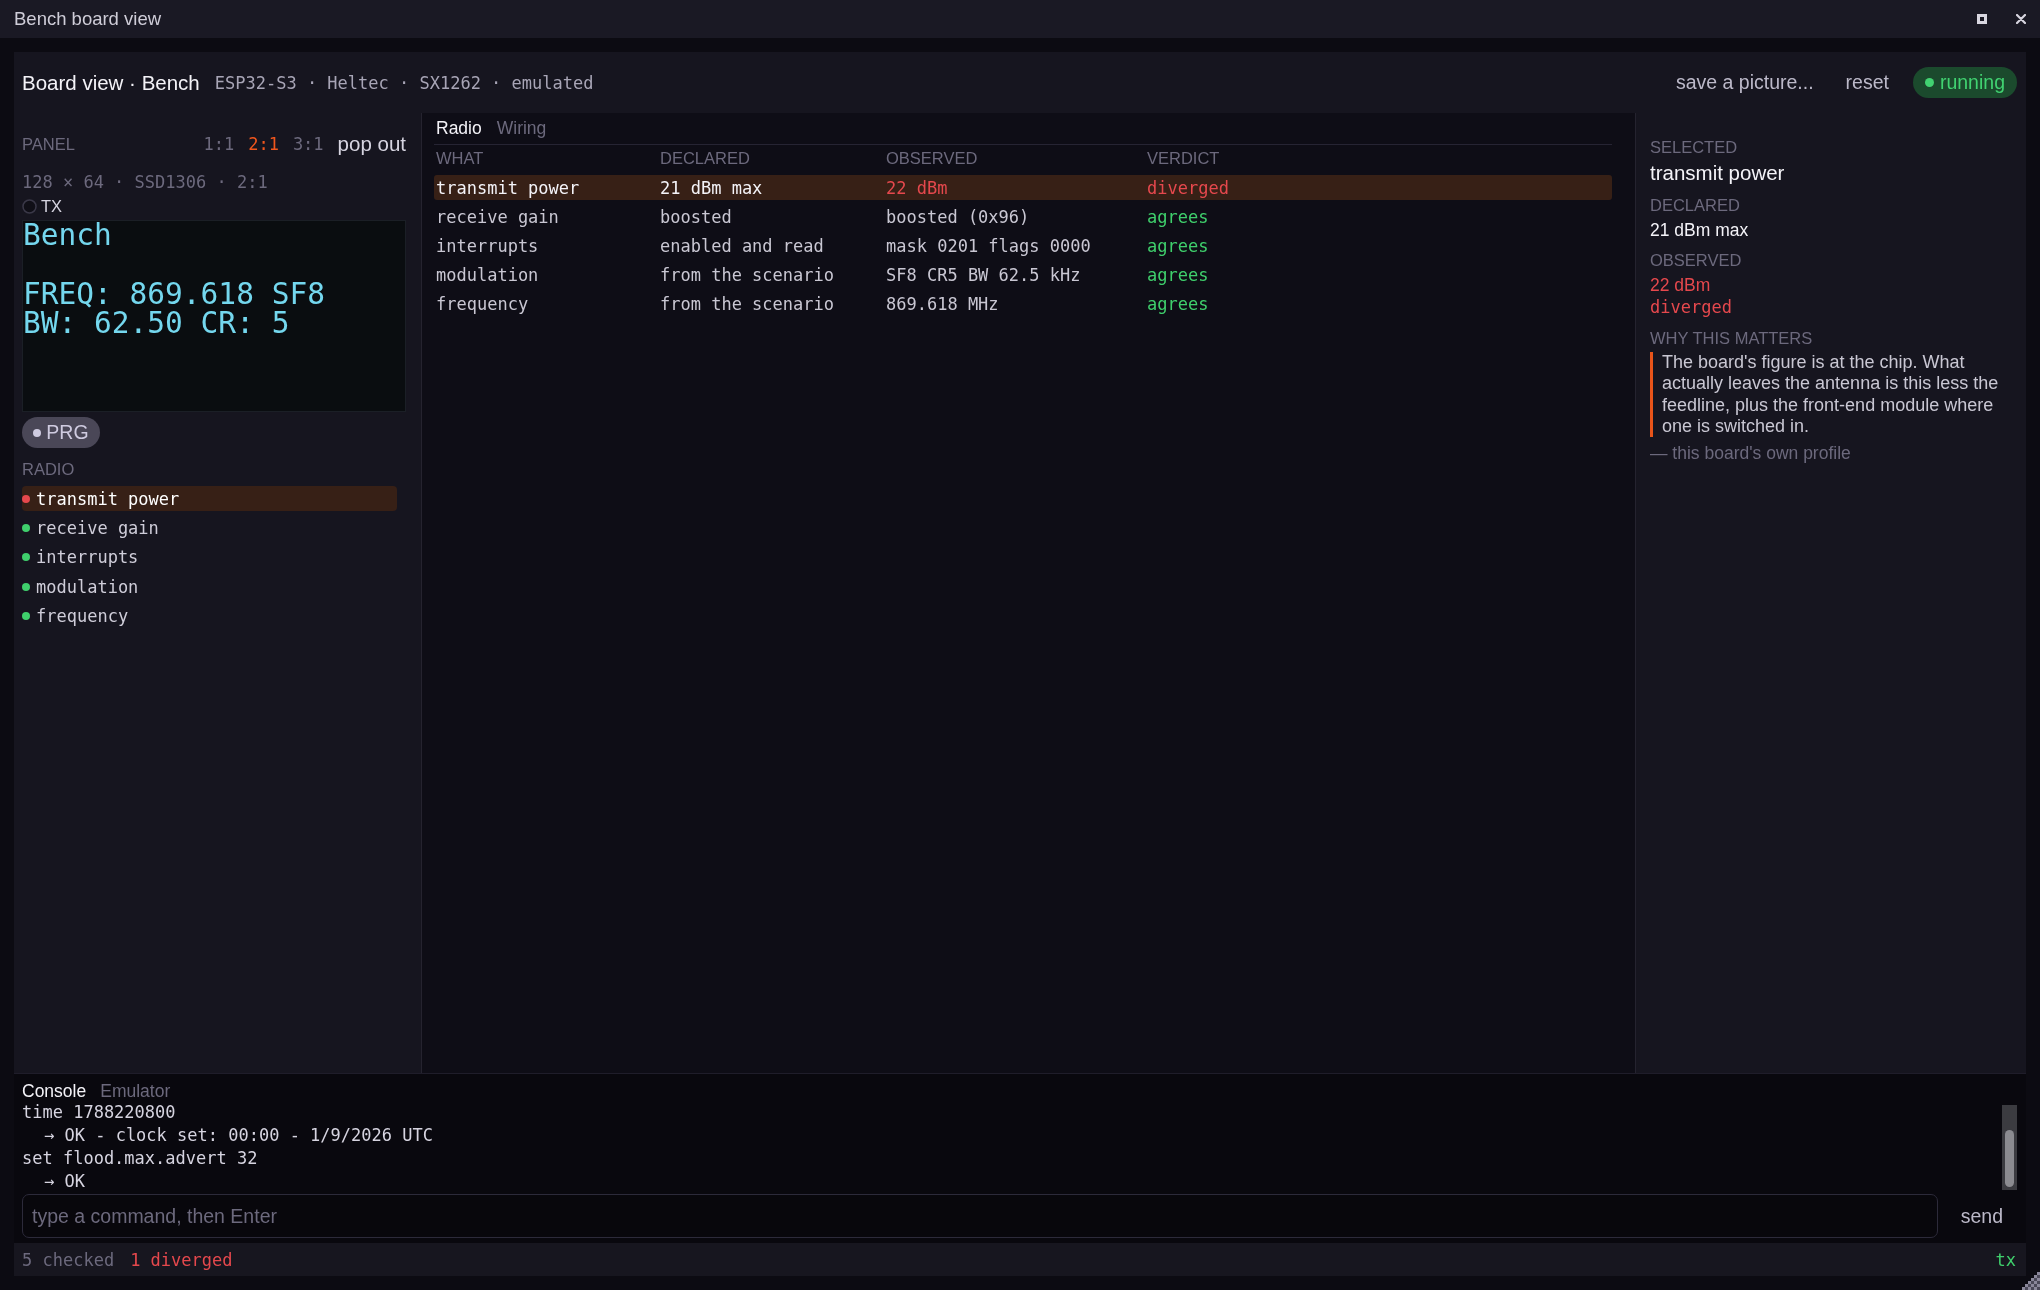 This screenshot has height=1290, width=2040. What do you see at coordinates (488, 275) in the screenshot?
I see `table-cell-text: modulation` at bounding box center [488, 275].